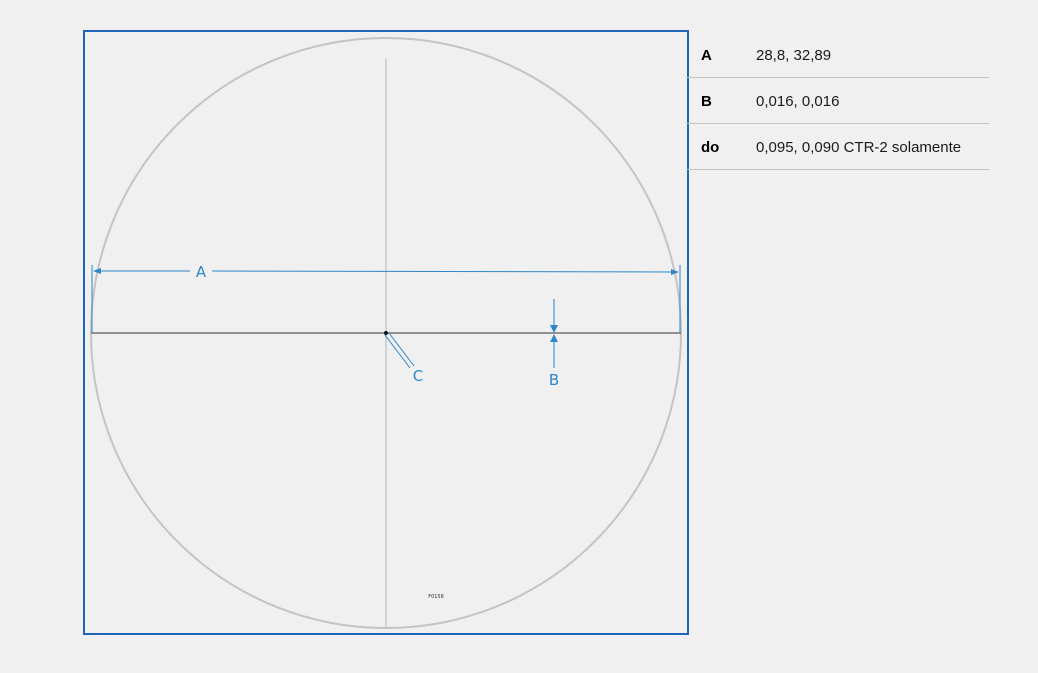  Describe the element at coordinates (706, 55) in the screenshot. I see `spec-key: A` at that location.